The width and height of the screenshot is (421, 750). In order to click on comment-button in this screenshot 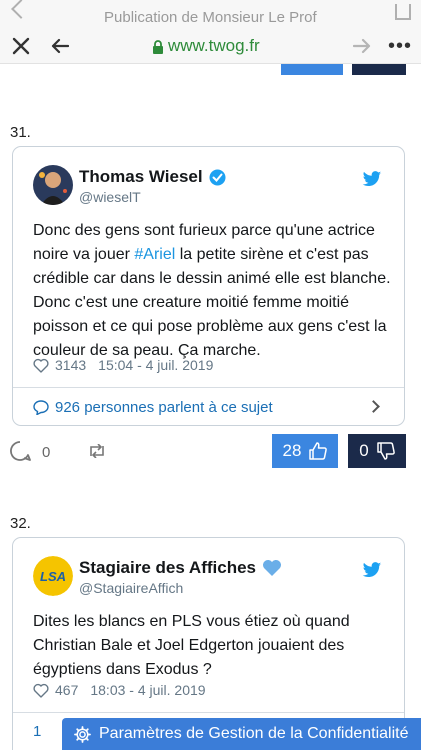, I will do `click(20, 453)`.